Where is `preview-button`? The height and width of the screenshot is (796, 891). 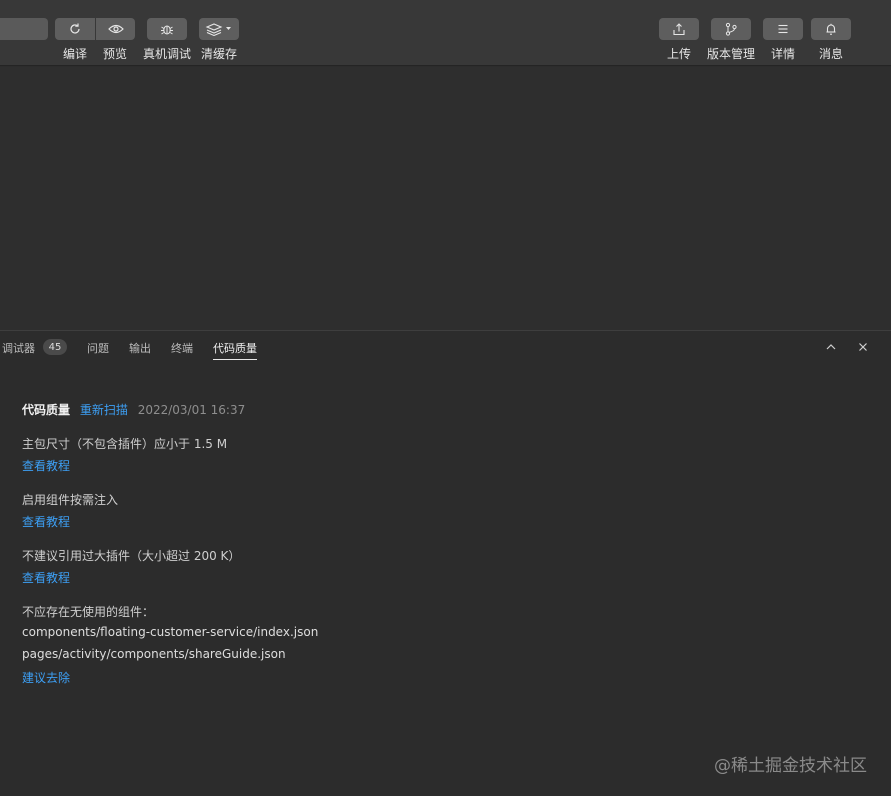
preview-button is located at coordinates (115, 29).